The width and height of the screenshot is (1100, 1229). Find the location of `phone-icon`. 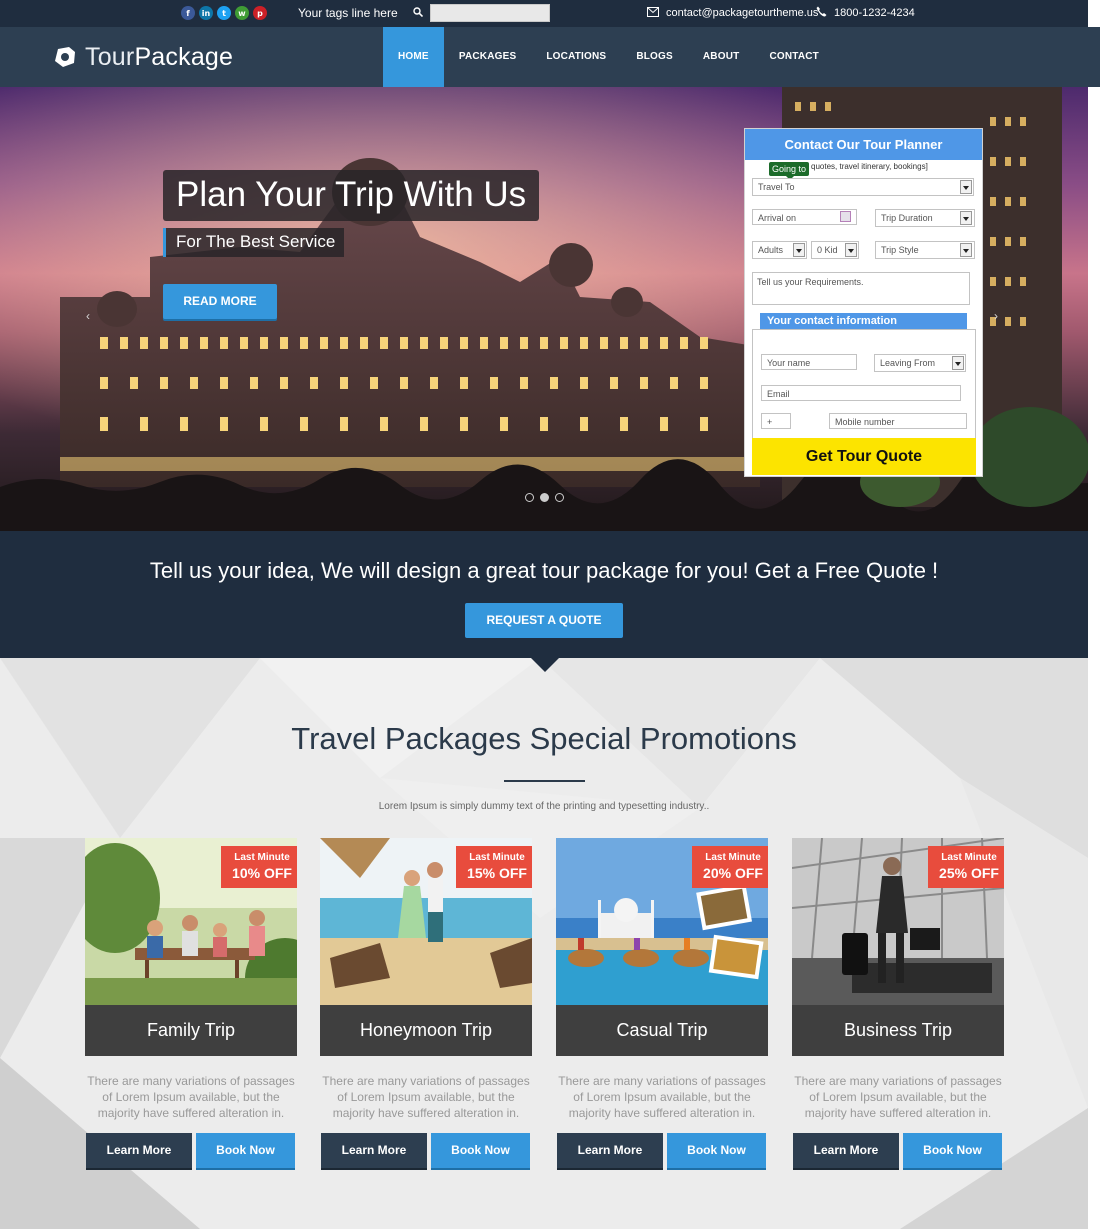

phone-icon is located at coordinates (821, 11).